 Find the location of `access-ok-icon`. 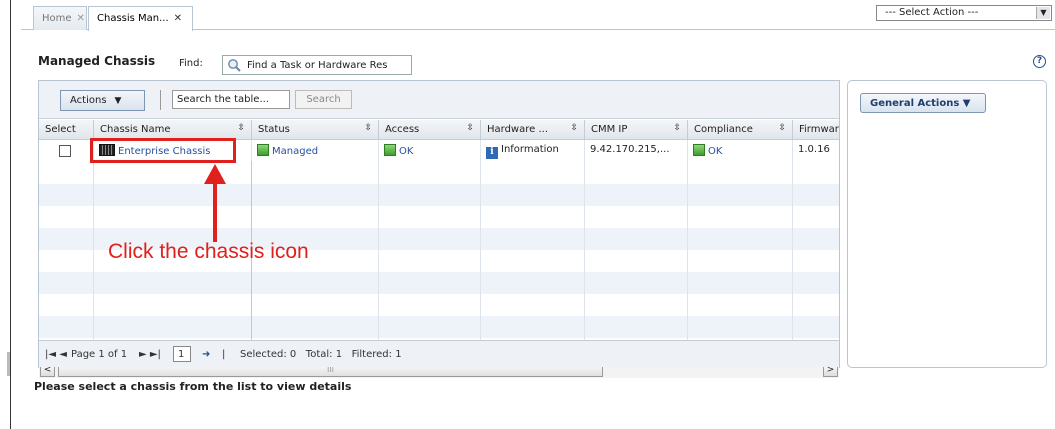

access-ok-icon is located at coordinates (390, 150).